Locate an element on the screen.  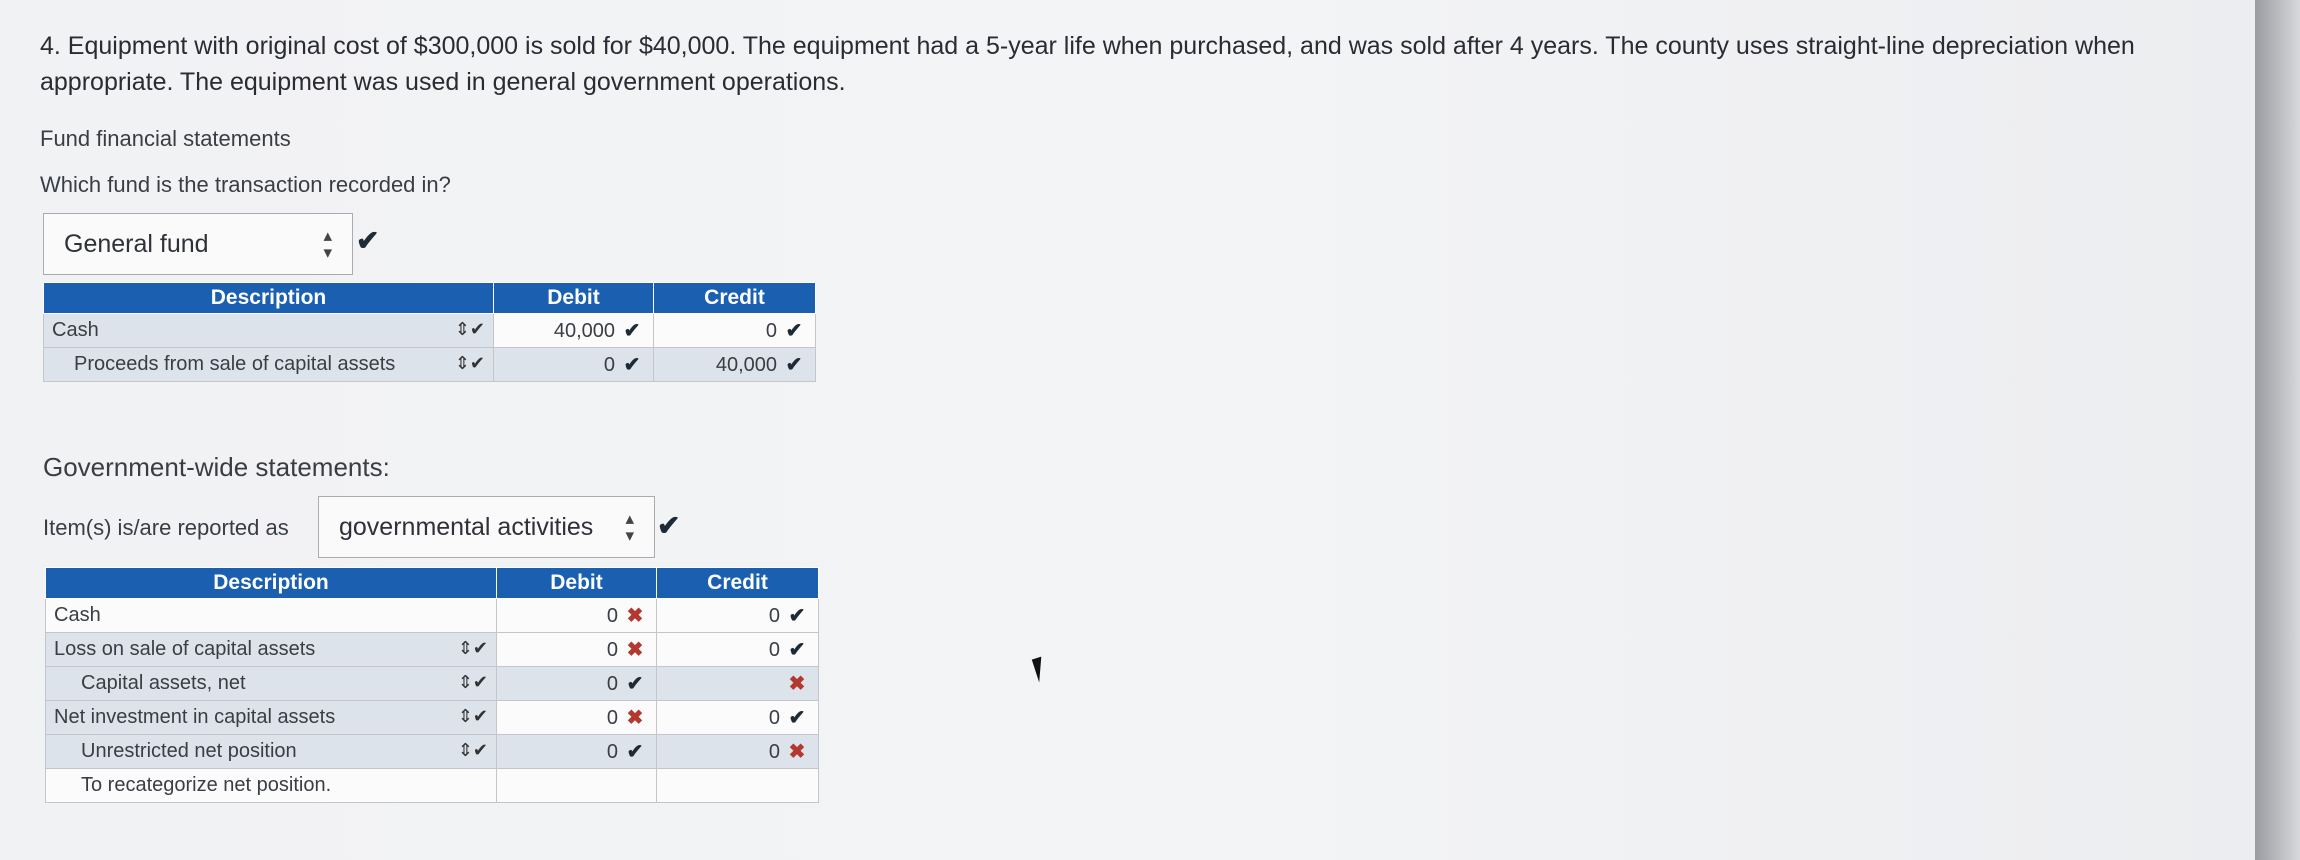
table-row: Net investment in capital assets ⇕✔ 0 ✖ 0 ✔ is located at coordinates (432, 717).